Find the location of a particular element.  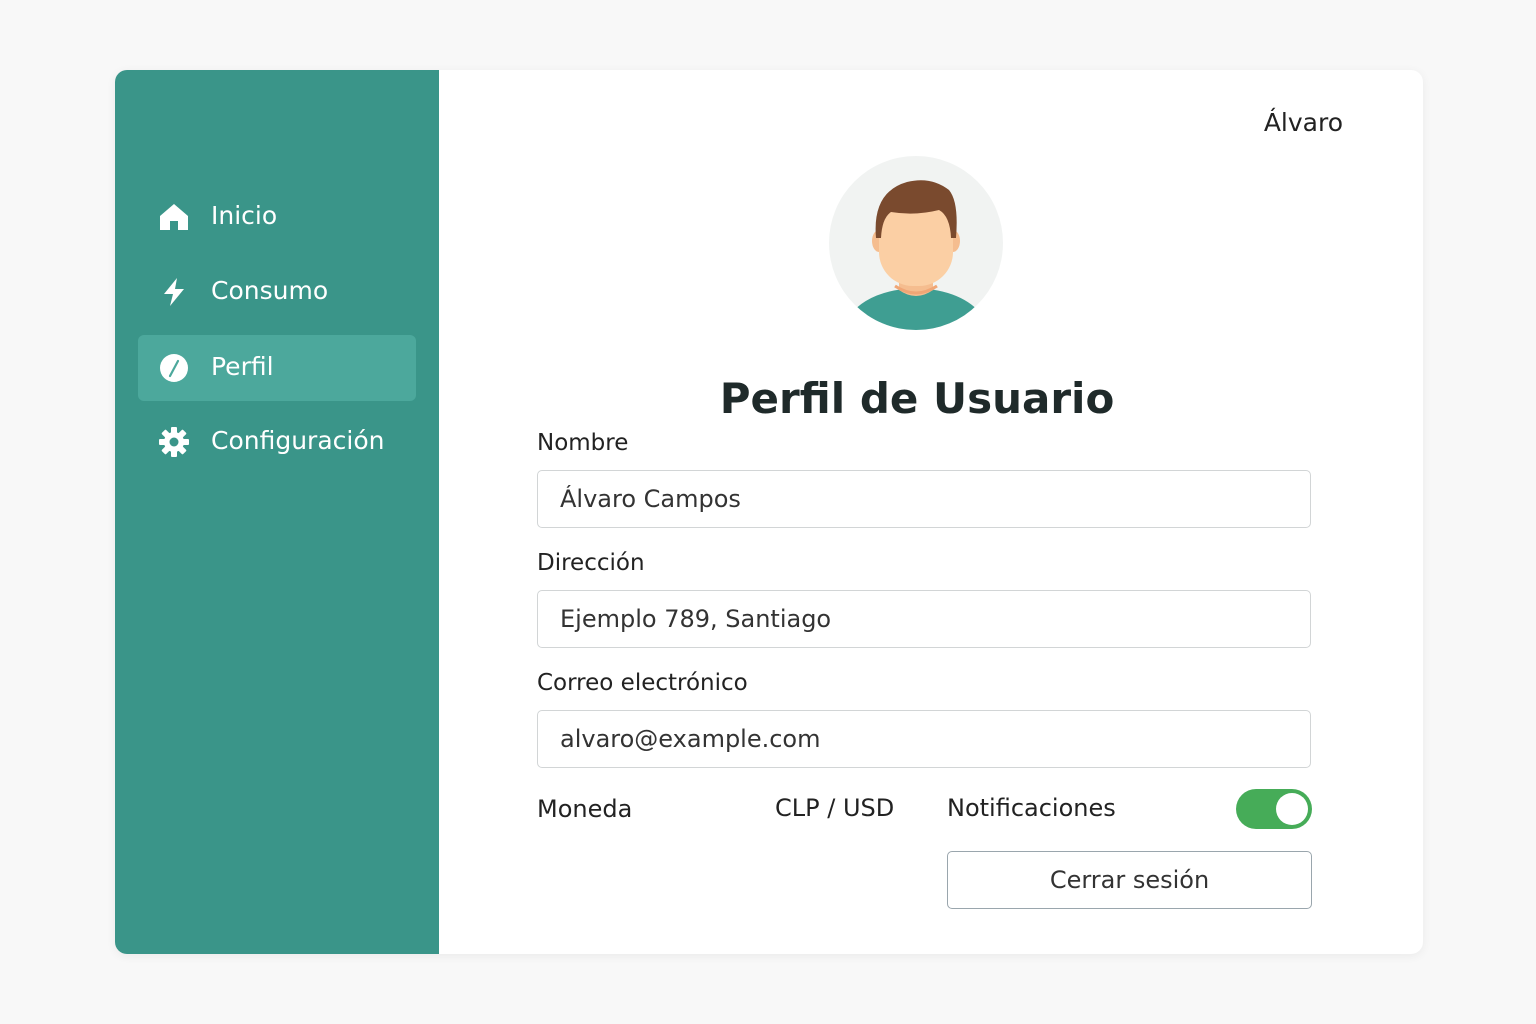

address-label: Dirección is located at coordinates (591, 563).